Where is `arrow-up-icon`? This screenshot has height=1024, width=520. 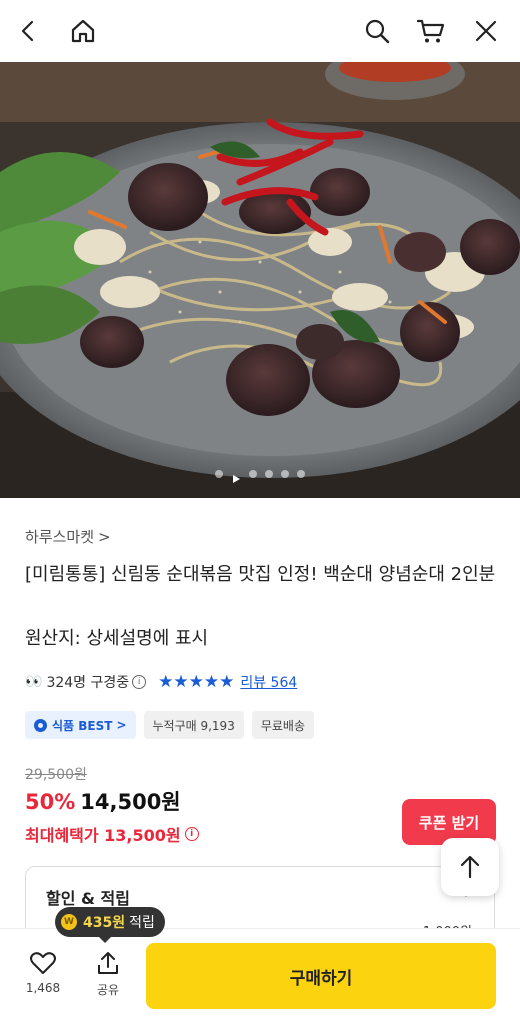 arrow-up-icon is located at coordinates (470, 867).